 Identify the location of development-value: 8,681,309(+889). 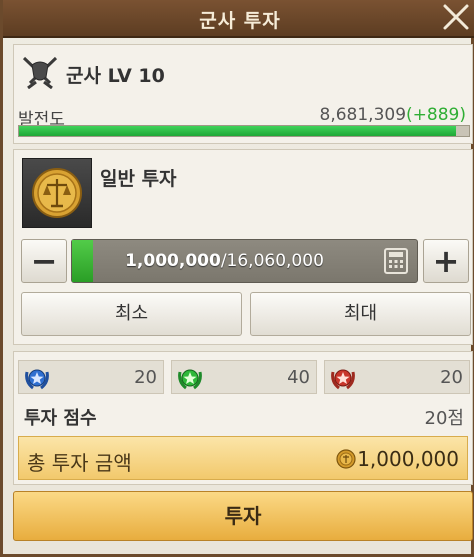
(393, 115).